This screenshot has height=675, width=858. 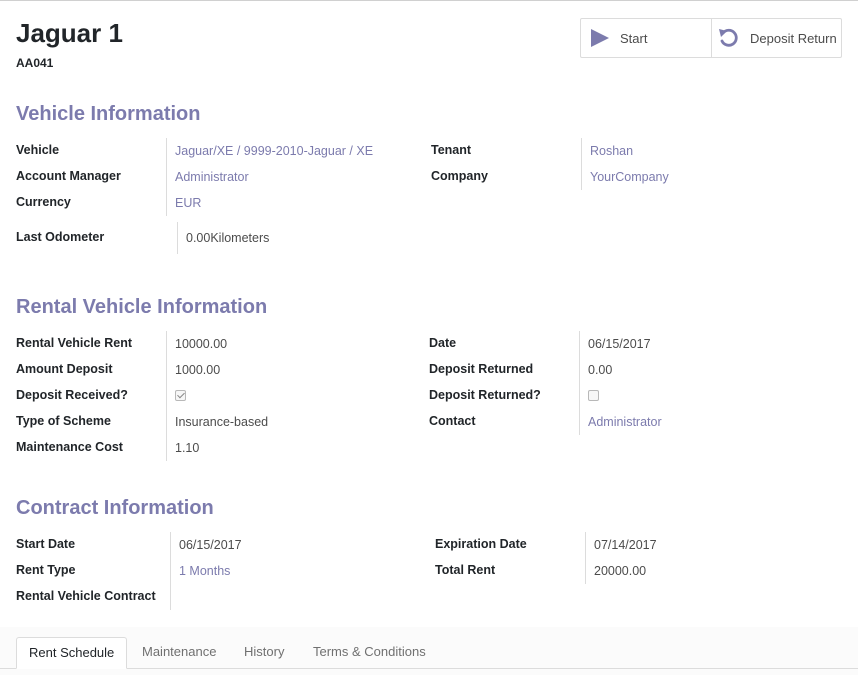 What do you see at coordinates (595, 370) in the screenshot?
I see `deposit-returned-amount-field: 0.00` at bounding box center [595, 370].